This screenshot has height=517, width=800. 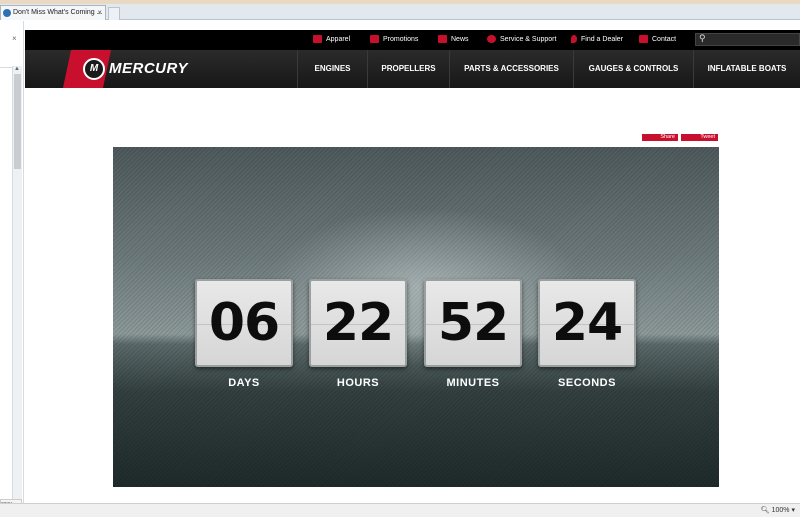 I want to click on days-value: 06, so click(x=244, y=323).